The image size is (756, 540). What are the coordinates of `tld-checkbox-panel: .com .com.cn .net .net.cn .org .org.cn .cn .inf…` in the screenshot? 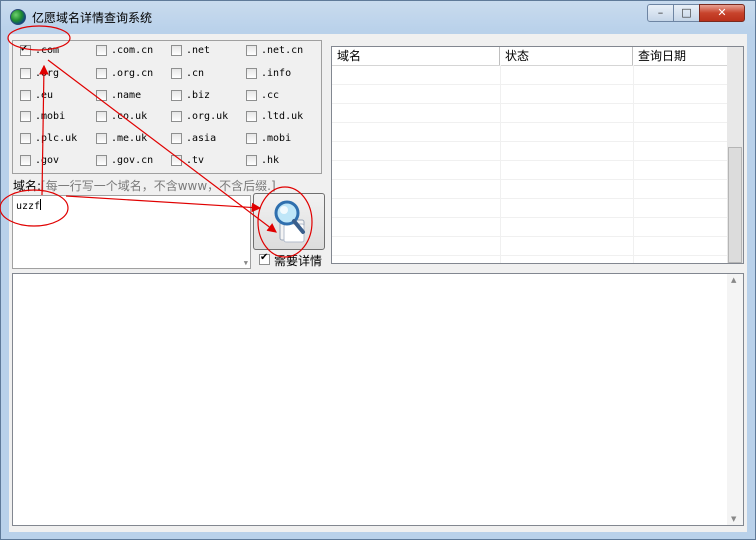 It's located at (167, 107).